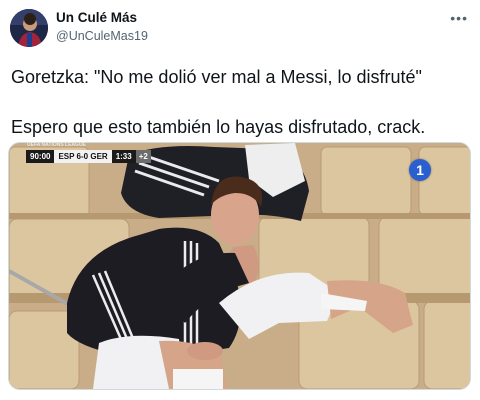  I want to click on channel-logo: 1, so click(420, 170).